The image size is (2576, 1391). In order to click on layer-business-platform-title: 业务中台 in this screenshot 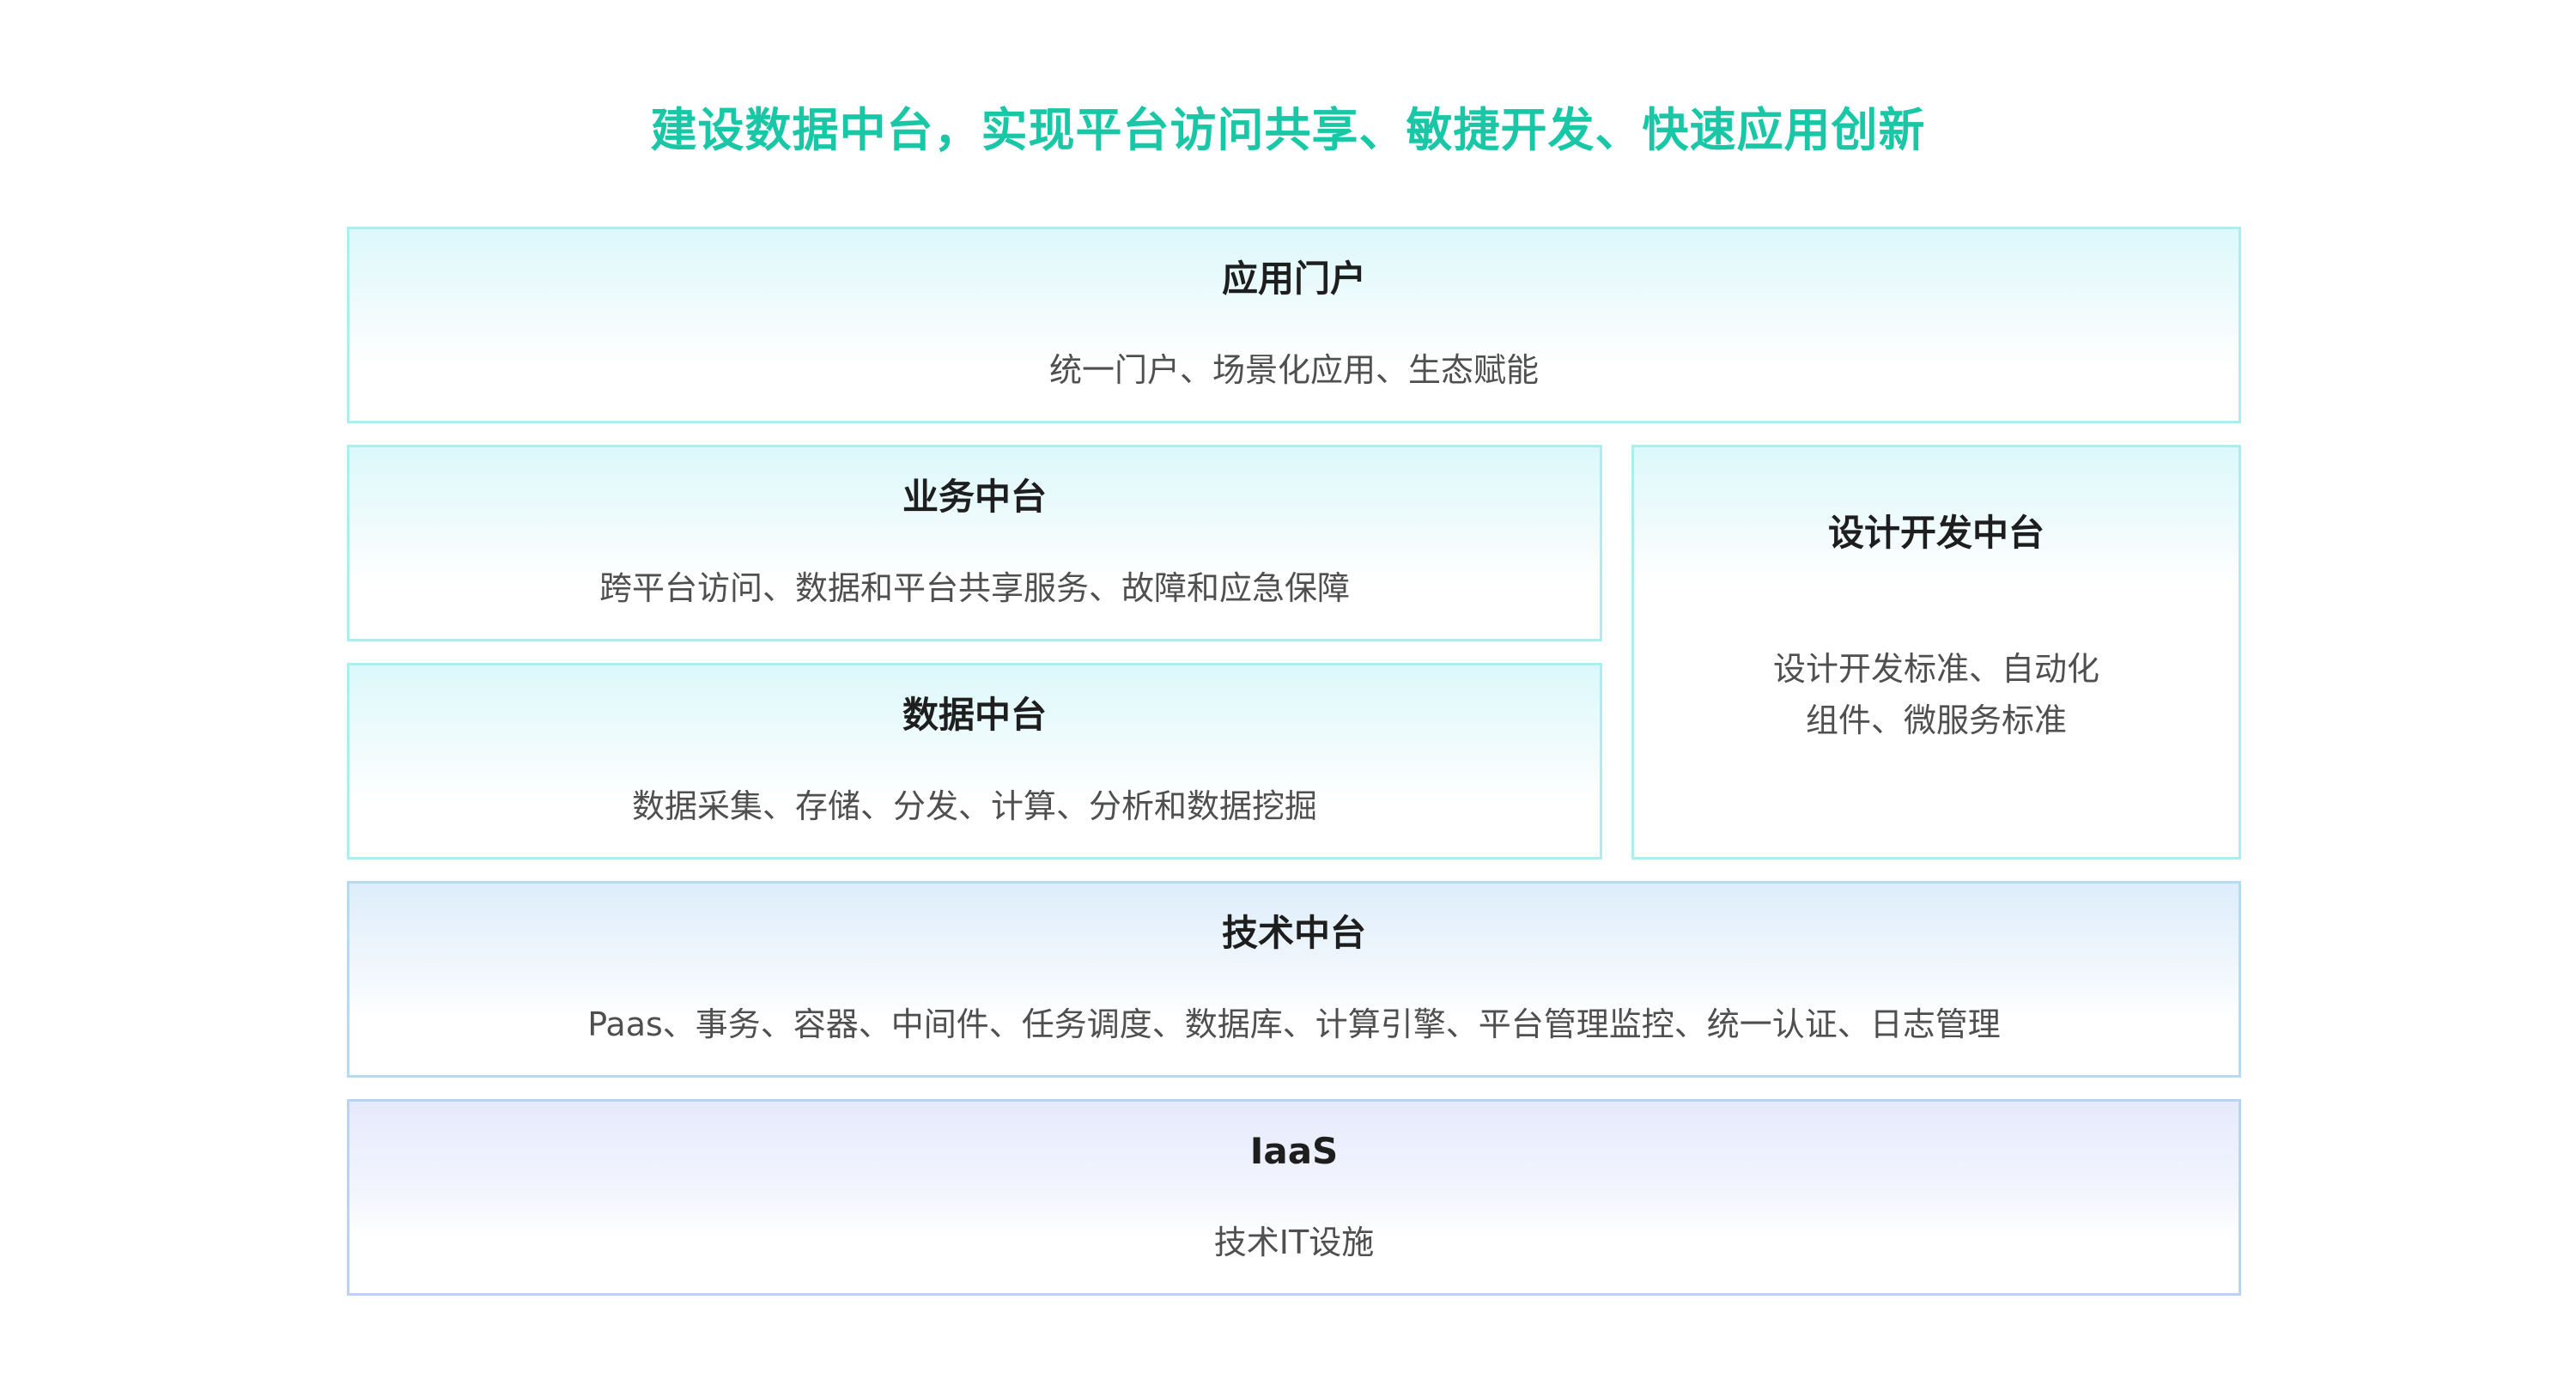, I will do `click(974, 497)`.